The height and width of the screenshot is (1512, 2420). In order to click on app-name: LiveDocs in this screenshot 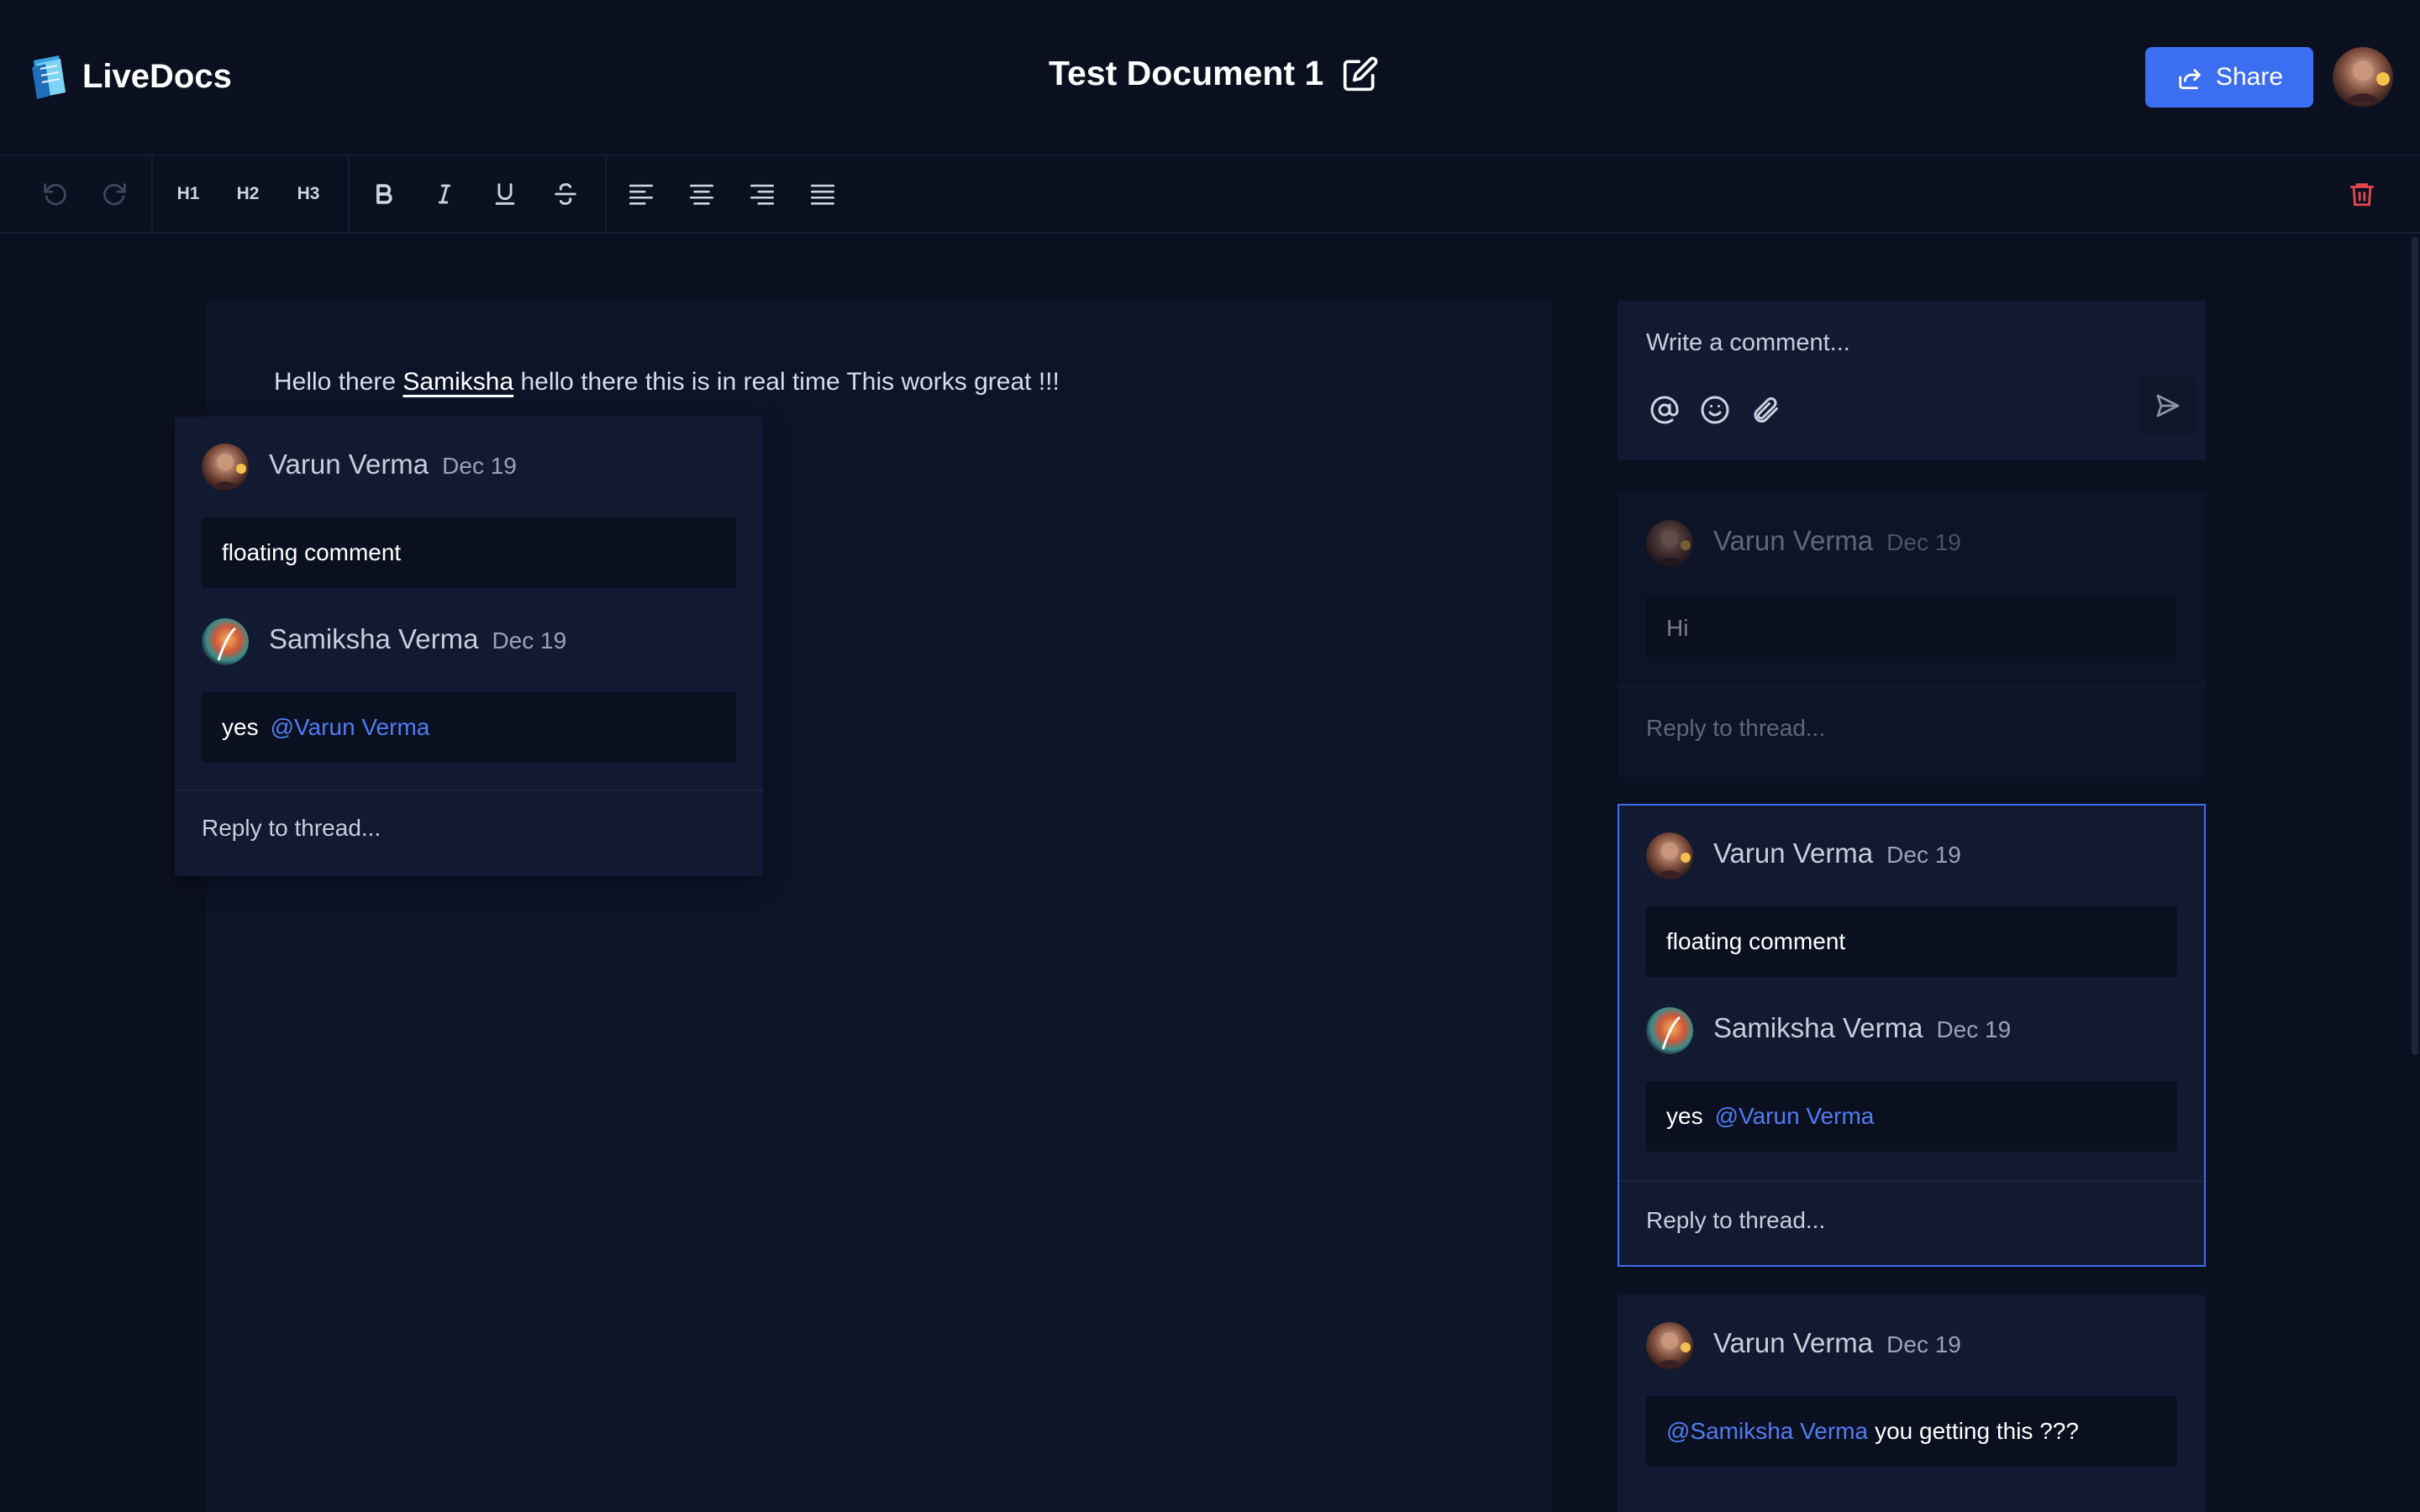, I will do `click(157, 76)`.